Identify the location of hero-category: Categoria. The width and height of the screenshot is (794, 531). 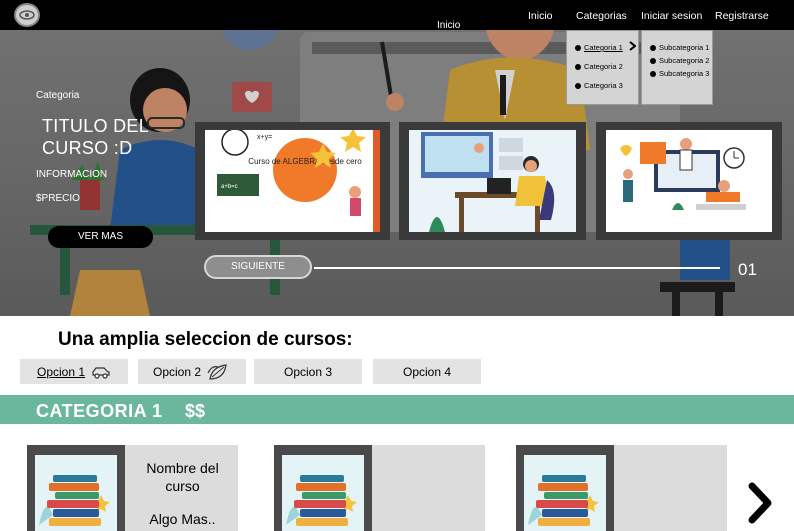
(58, 95).